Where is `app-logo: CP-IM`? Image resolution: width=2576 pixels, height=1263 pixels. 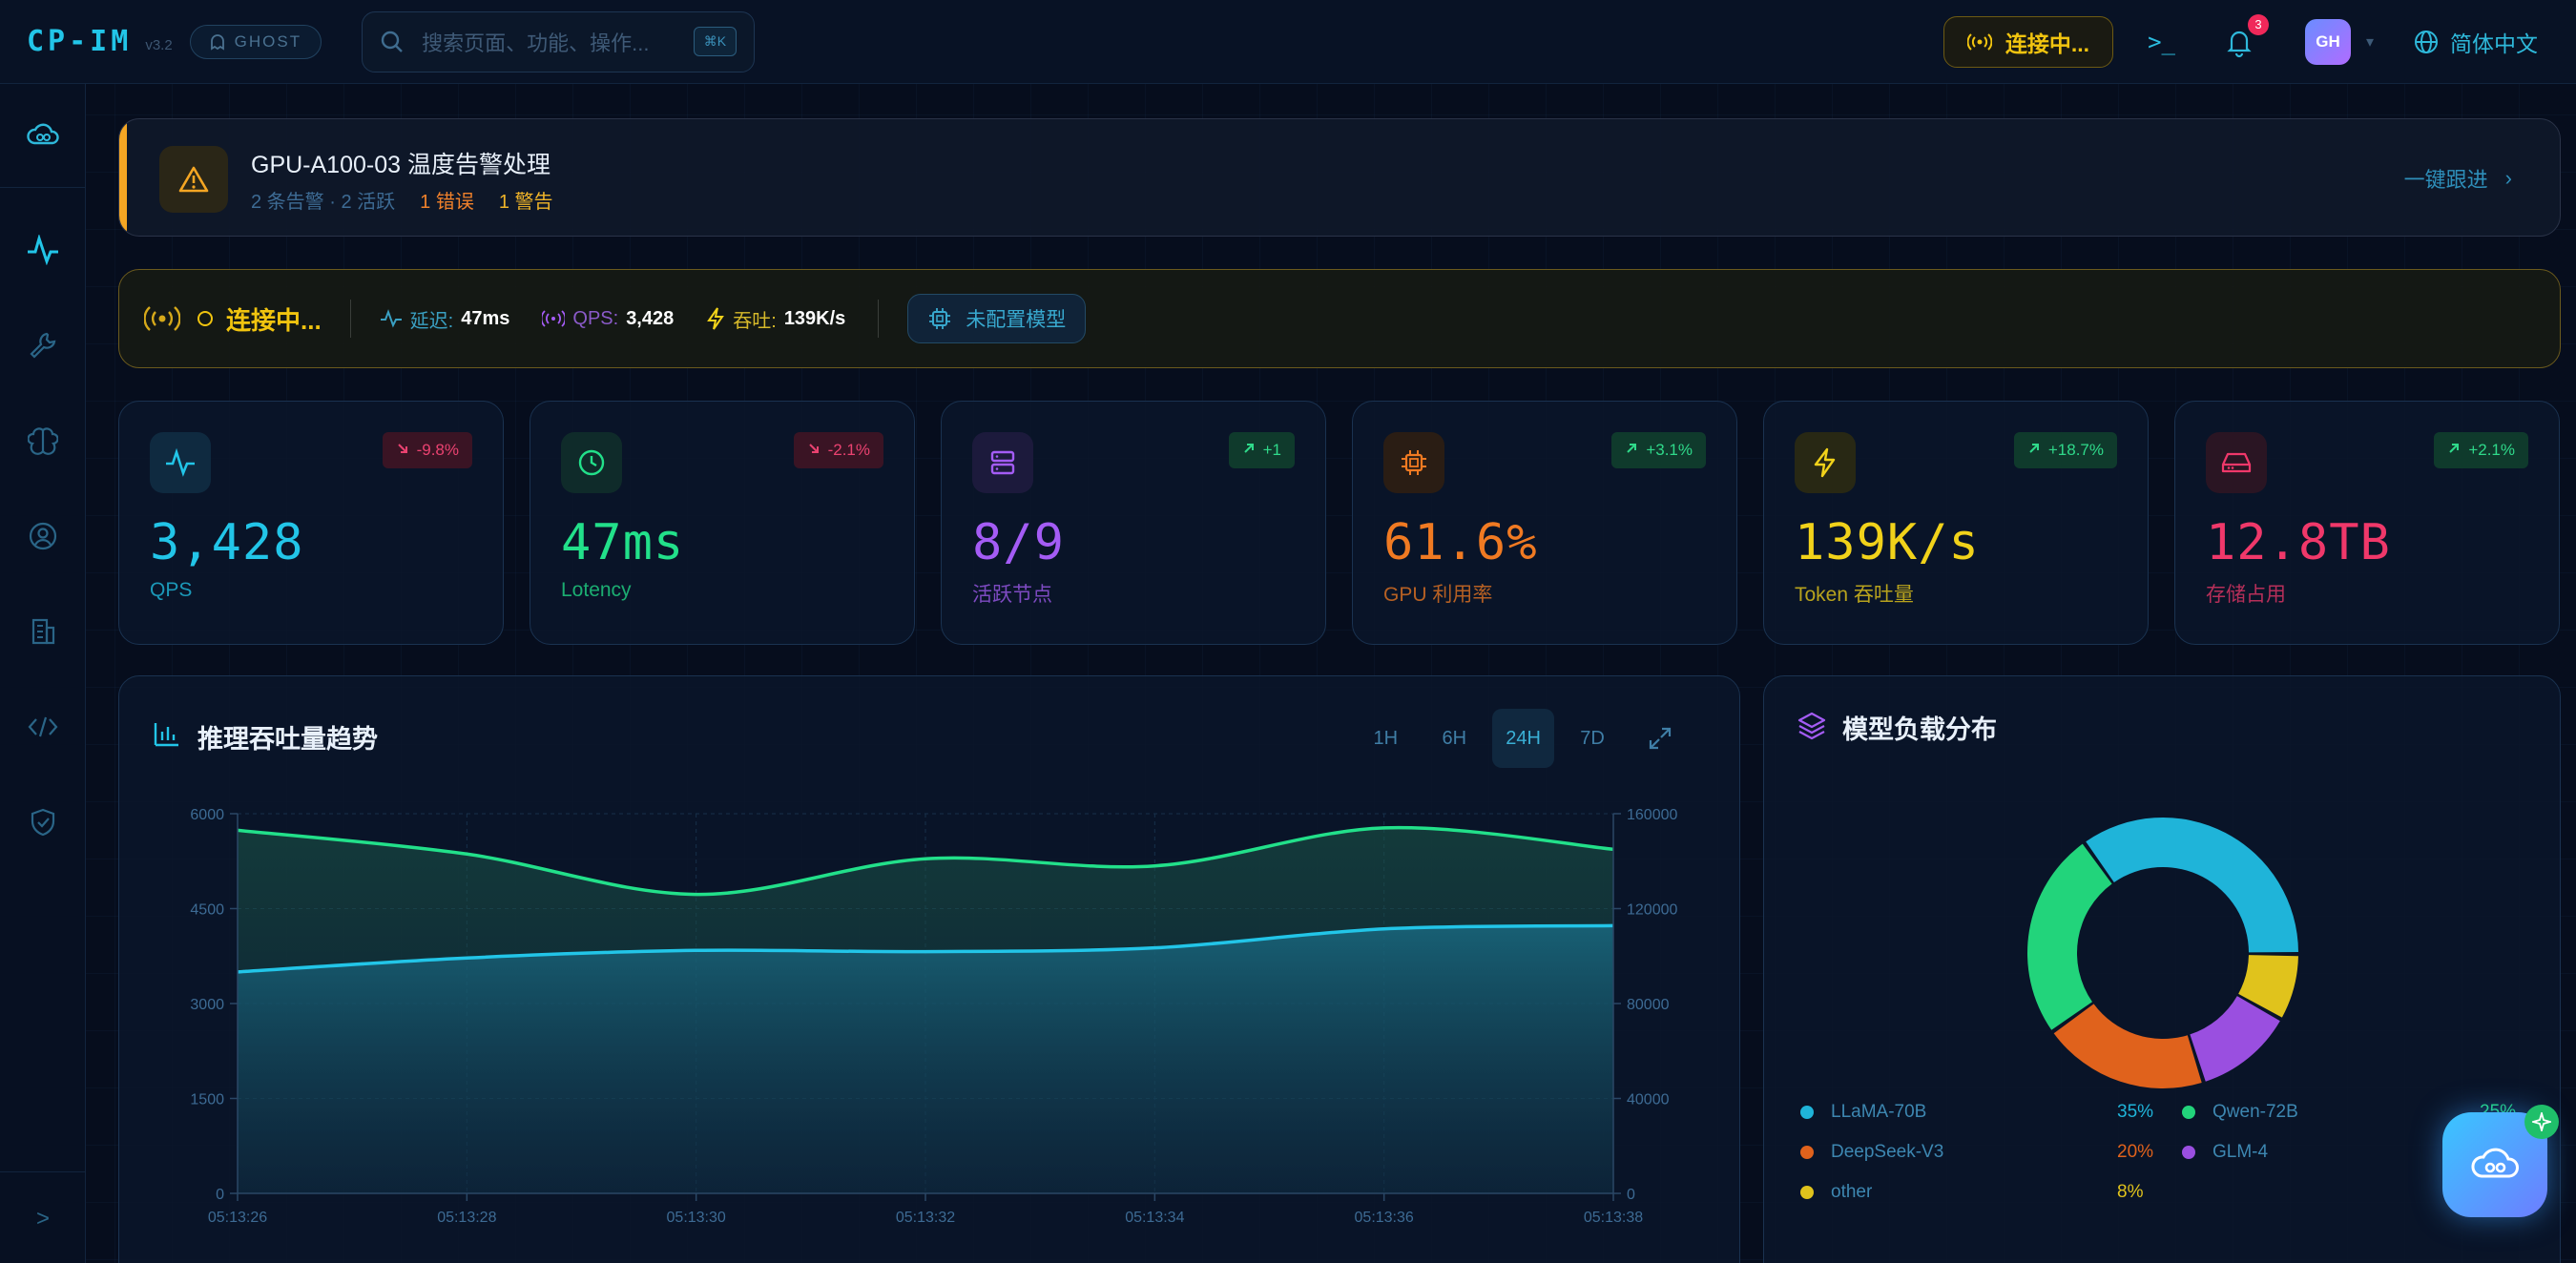
app-logo: CP-IM is located at coordinates (79, 42).